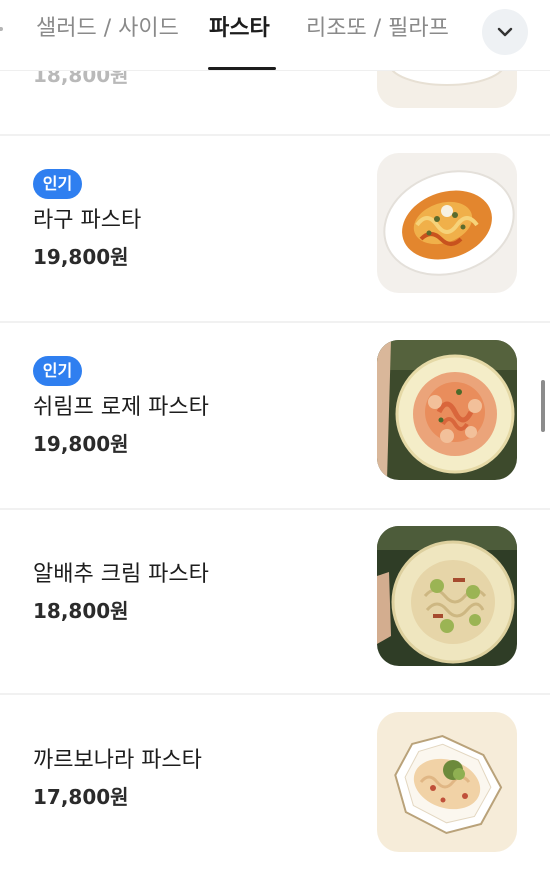 This screenshot has width=550, height=891. What do you see at coordinates (377, 29) in the screenshot?
I see `tab-risotto-pilaf: 리조또 / 필라프` at bounding box center [377, 29].